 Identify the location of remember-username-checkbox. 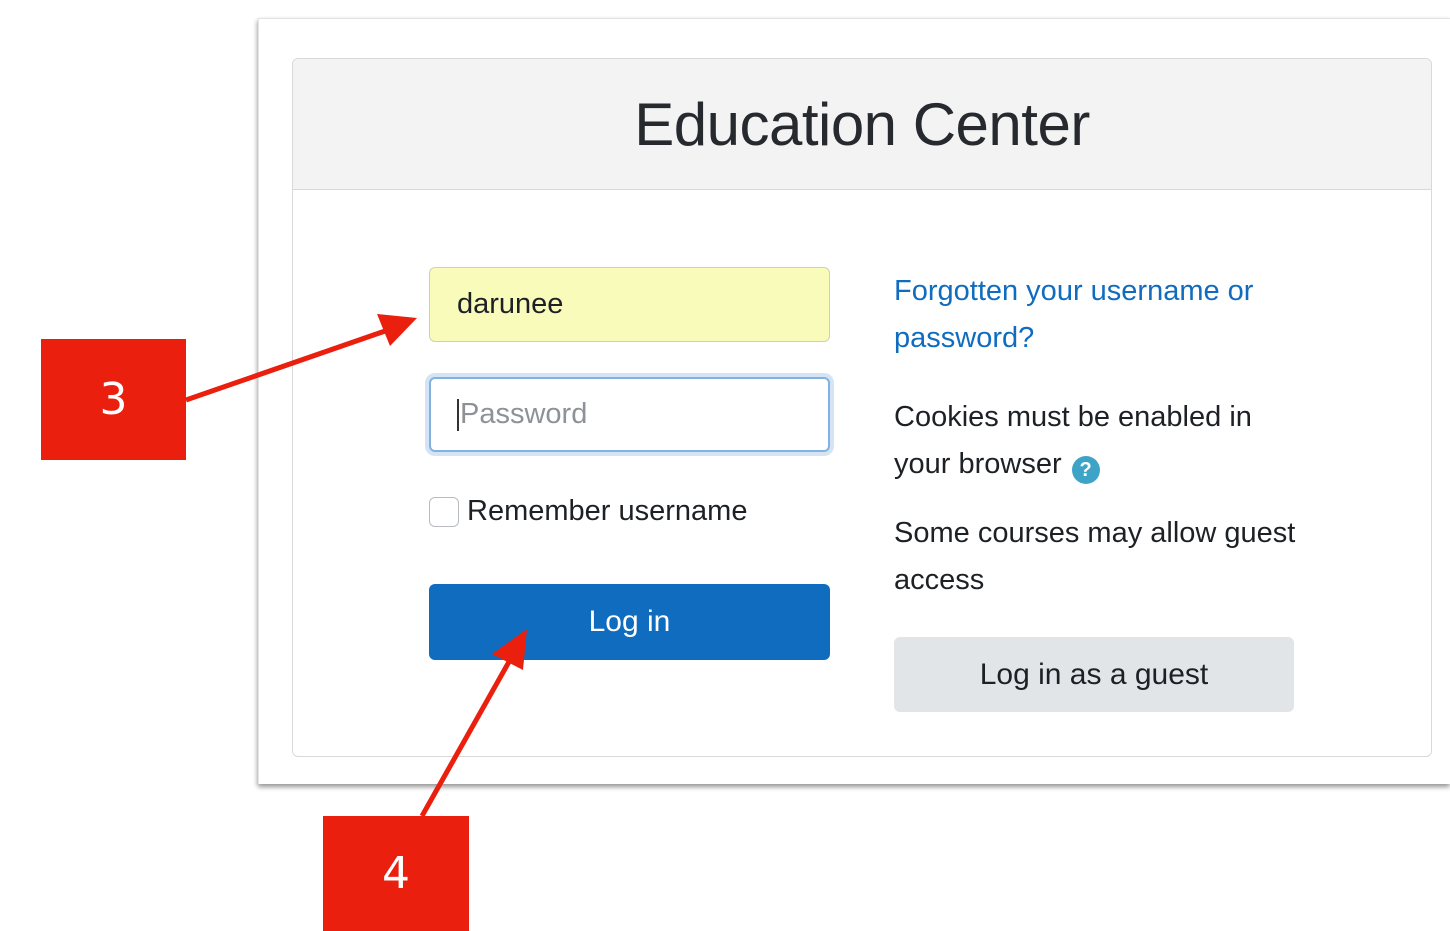
(444, 511).